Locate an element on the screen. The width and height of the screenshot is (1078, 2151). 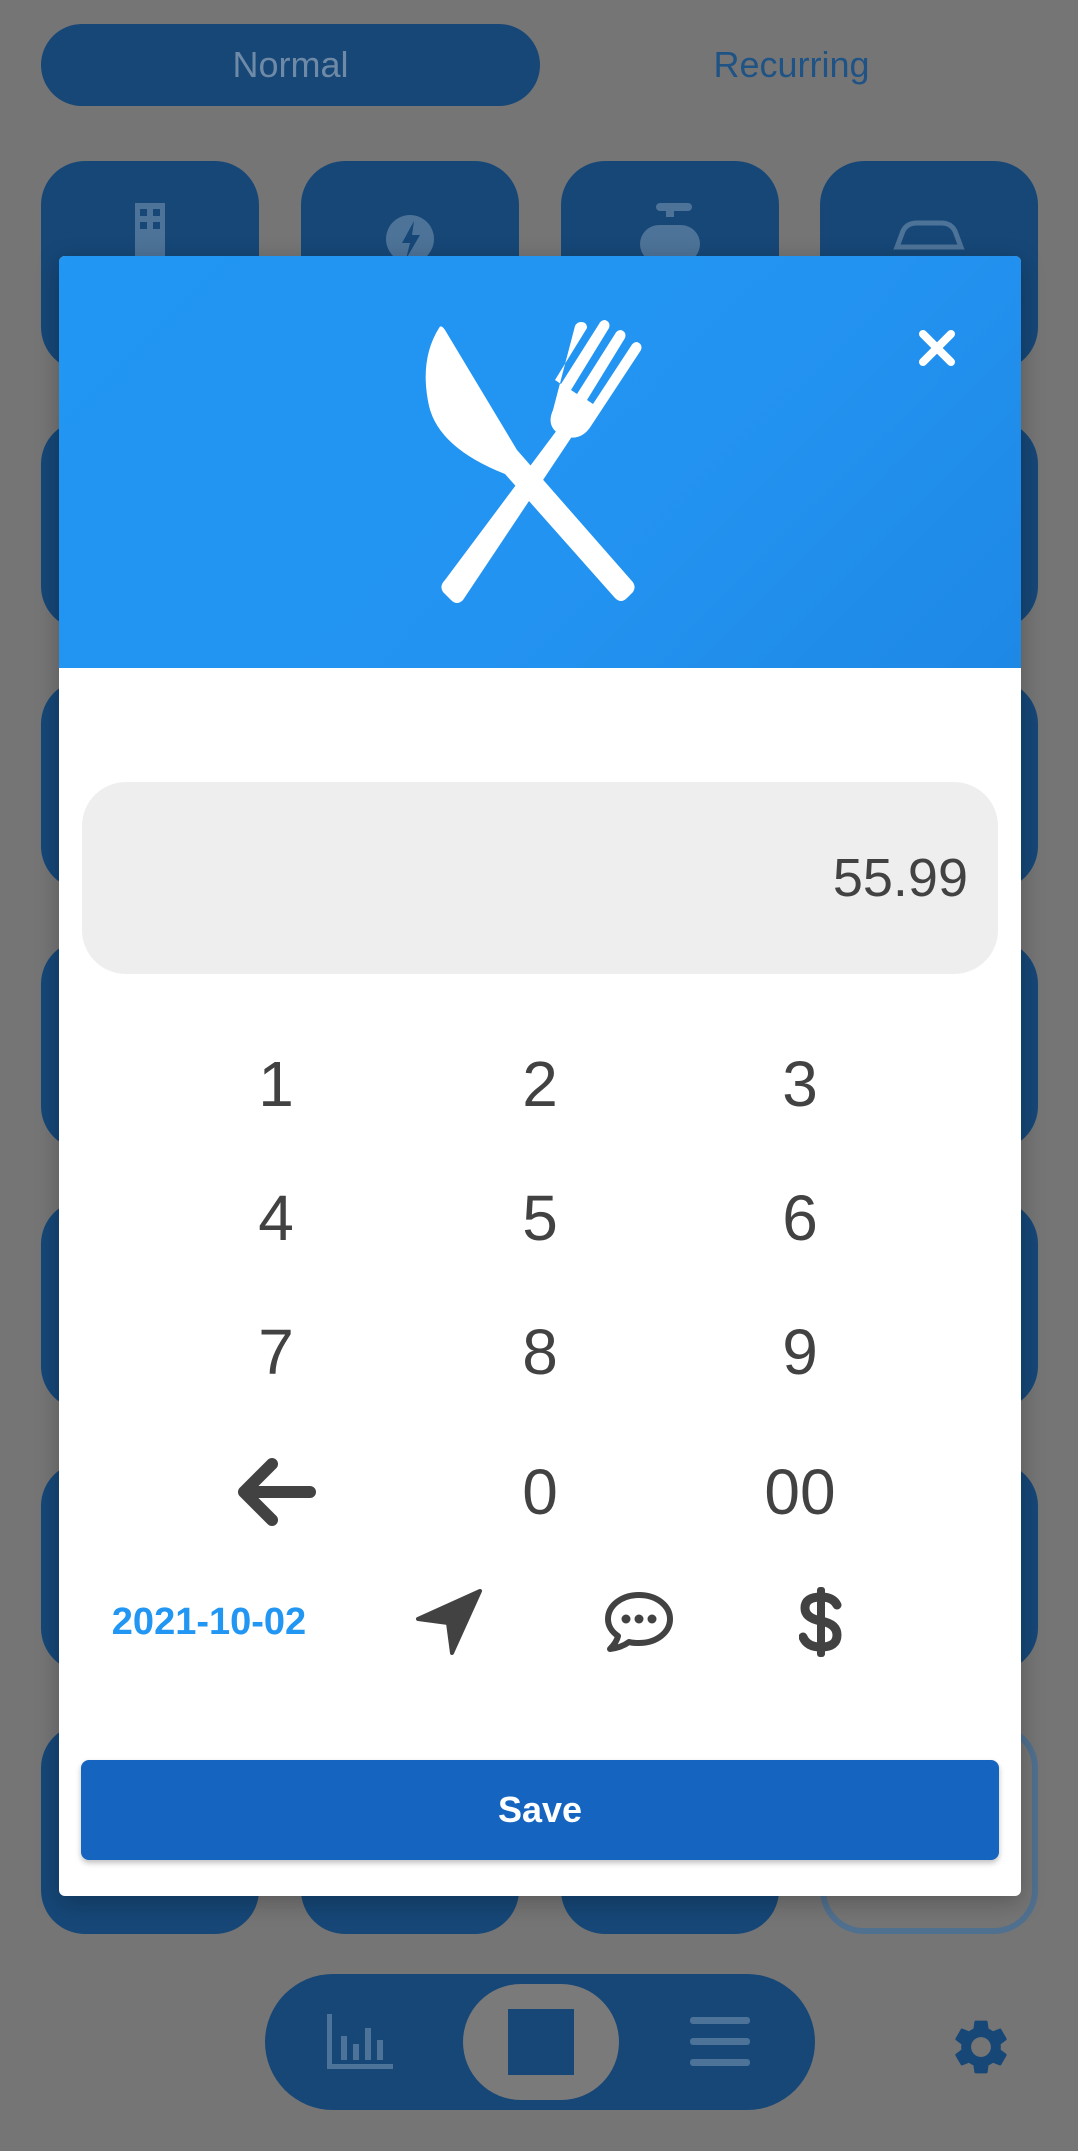
date-picker-link: 2021-10-02 is located at coordinates (209, 1622).